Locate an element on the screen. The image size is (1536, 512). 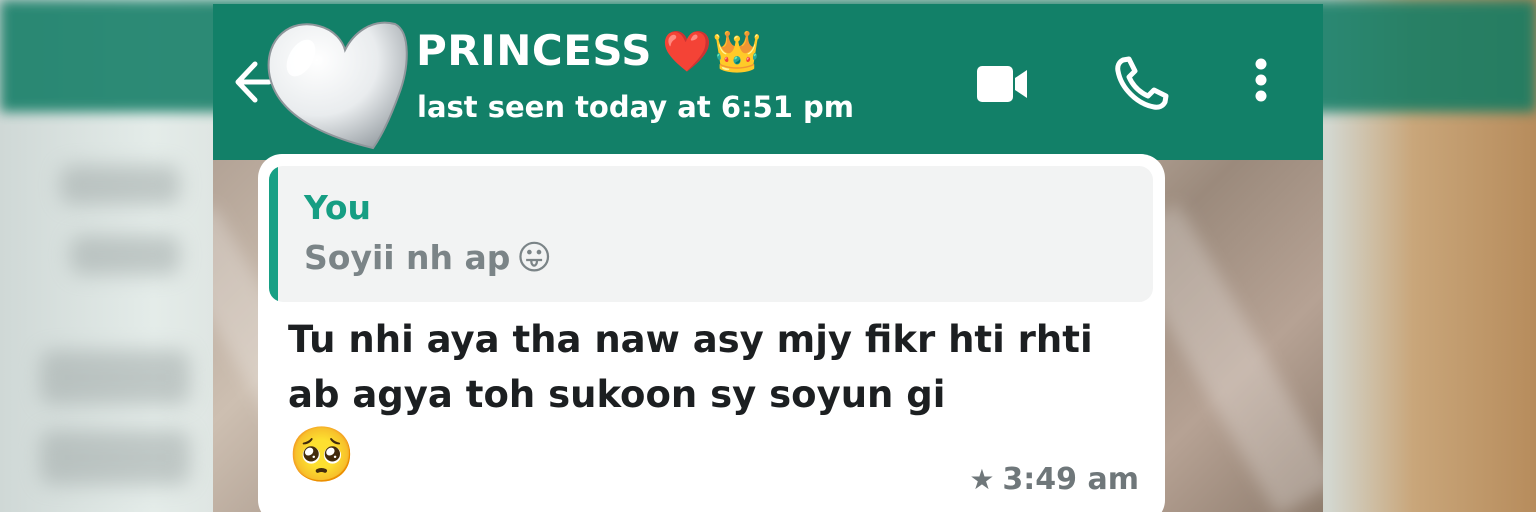
star-icon: ★ is located at coordinates (982, 479).